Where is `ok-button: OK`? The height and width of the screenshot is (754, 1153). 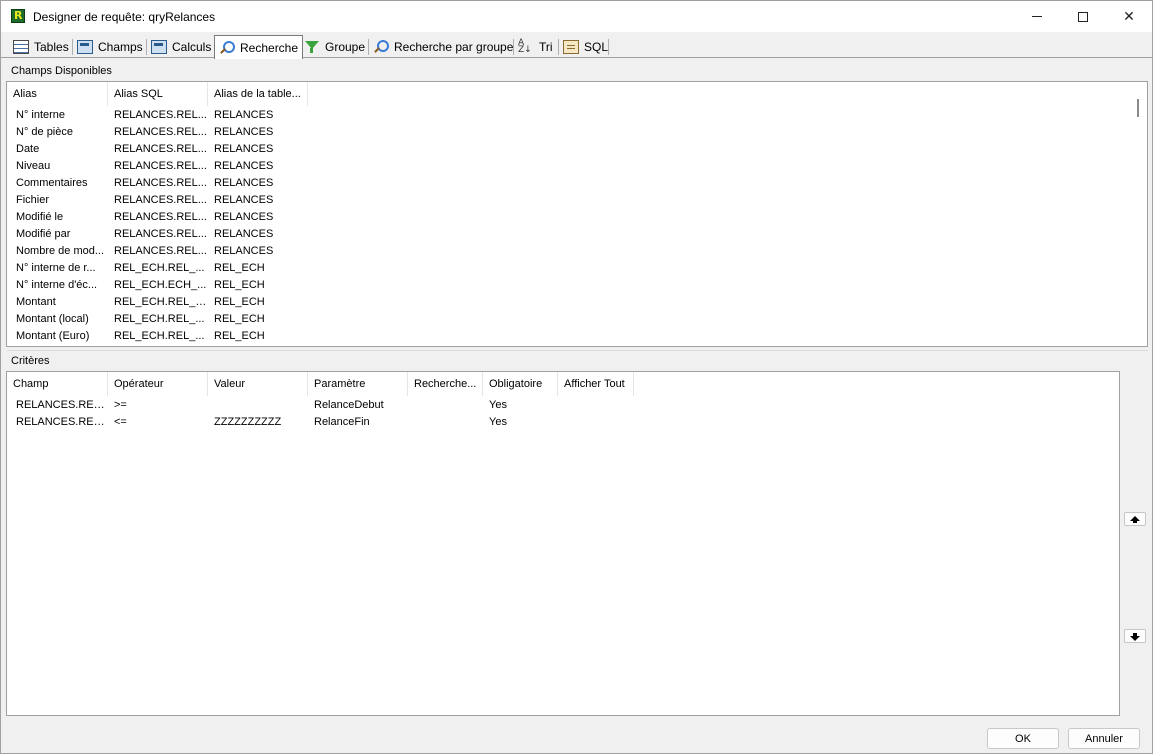
ok-button: OK is located at coordinates (1023, 738).